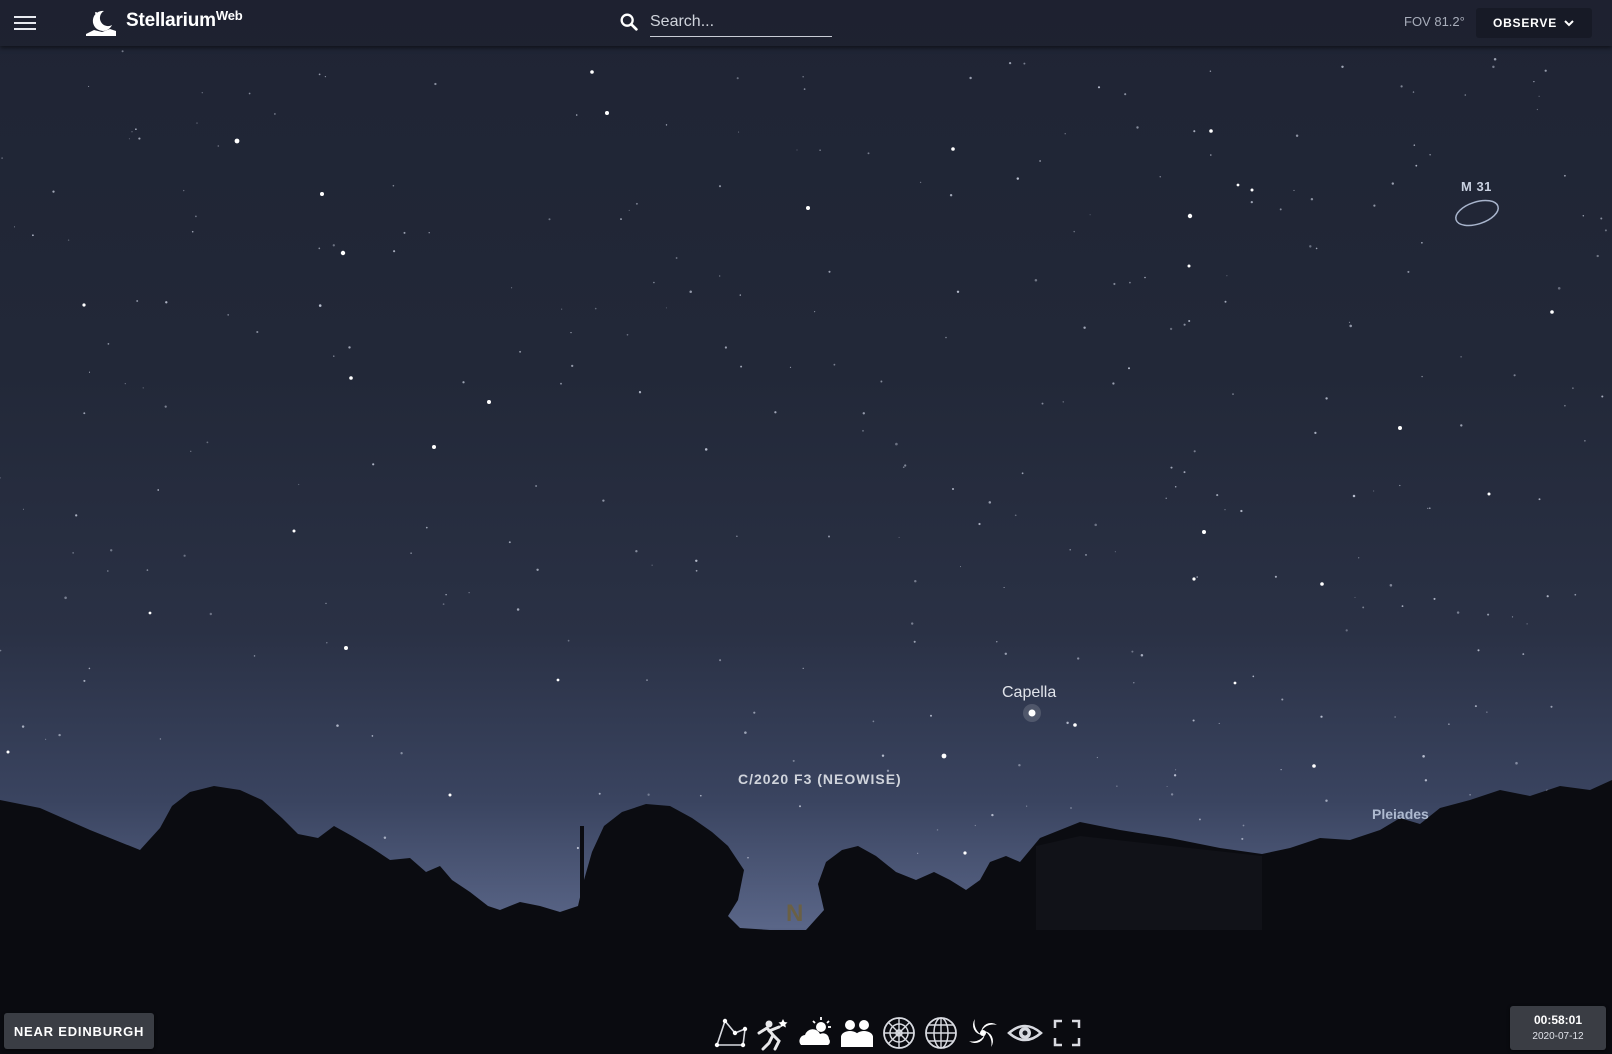 The width and height of the screenshot is (1612, 1054). I want to click on deep-sky-objects-icon, so click(983, 1033).